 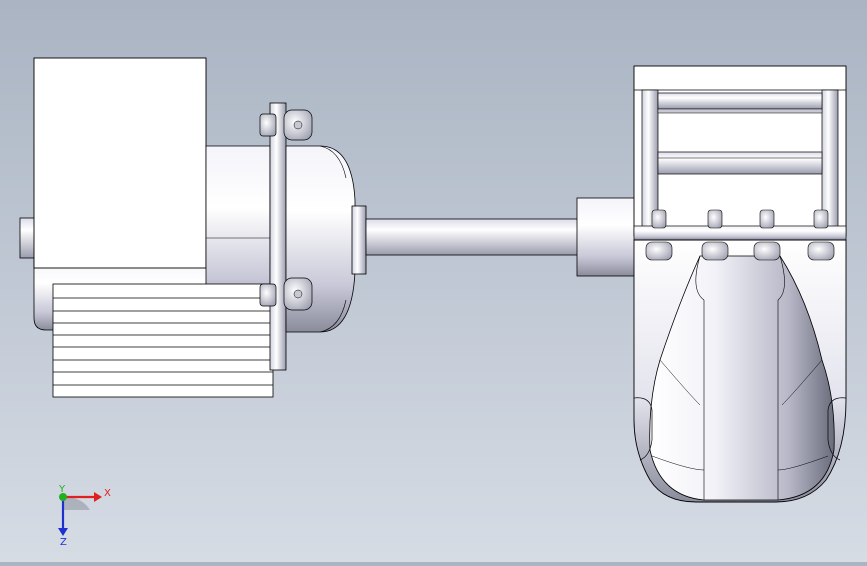 I want to click on terminal-box, so click(x=120, y=163).